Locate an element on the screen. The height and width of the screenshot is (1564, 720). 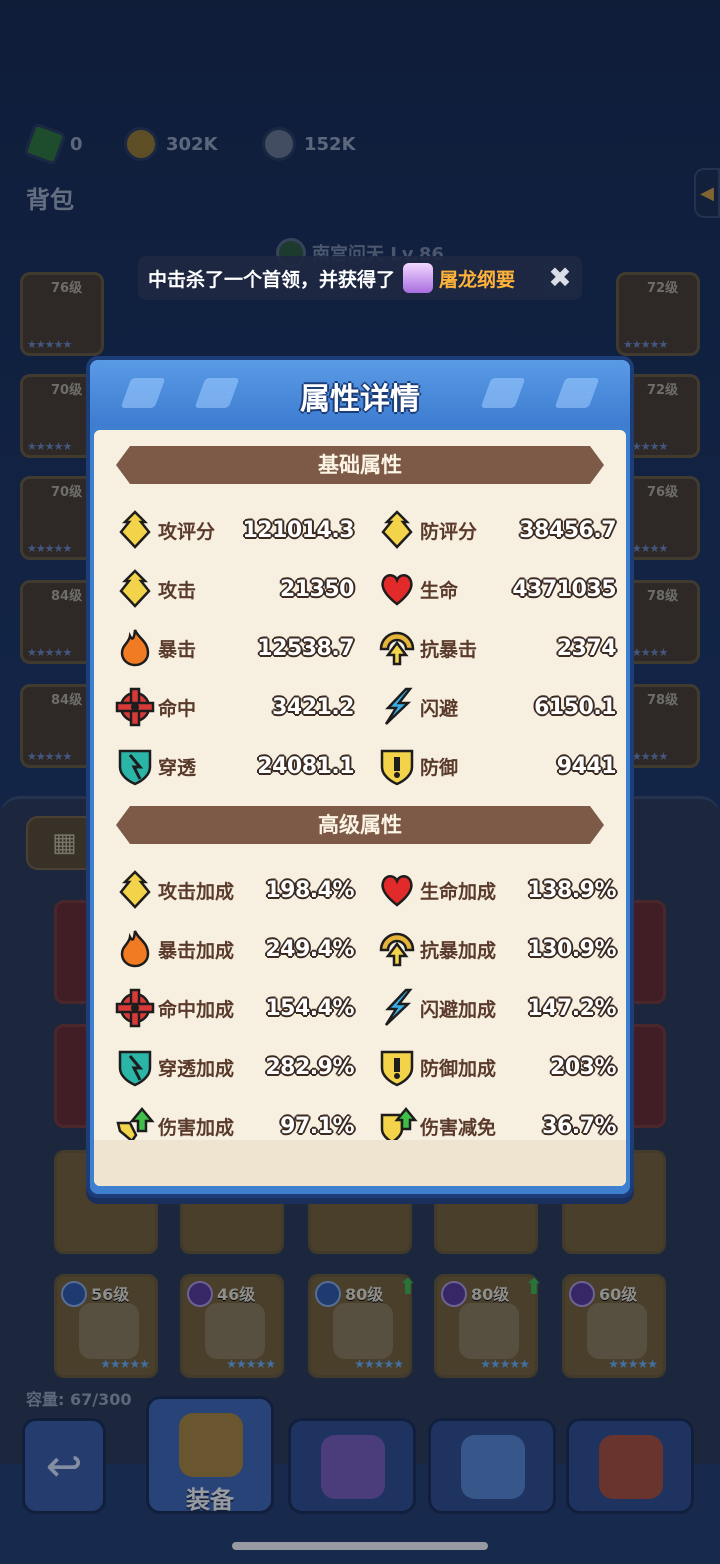
stat-label: 生命加成 is located at coordinates (458, 891).